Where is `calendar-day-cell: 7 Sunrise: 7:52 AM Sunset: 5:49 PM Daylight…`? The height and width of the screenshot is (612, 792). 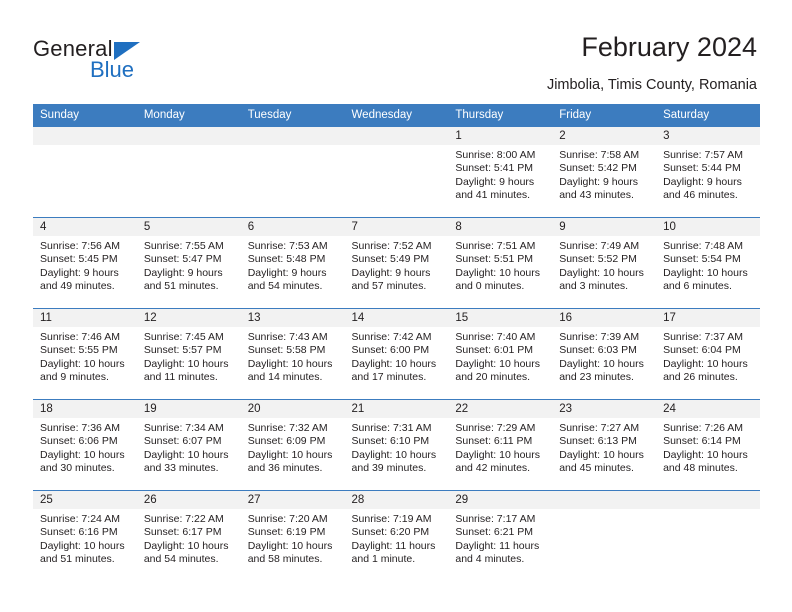 calendar-day-cell: 7 Sunrise: 7:52 AM Sunset: 5:49 PM Daylight… is located at coordinates (396, 263).